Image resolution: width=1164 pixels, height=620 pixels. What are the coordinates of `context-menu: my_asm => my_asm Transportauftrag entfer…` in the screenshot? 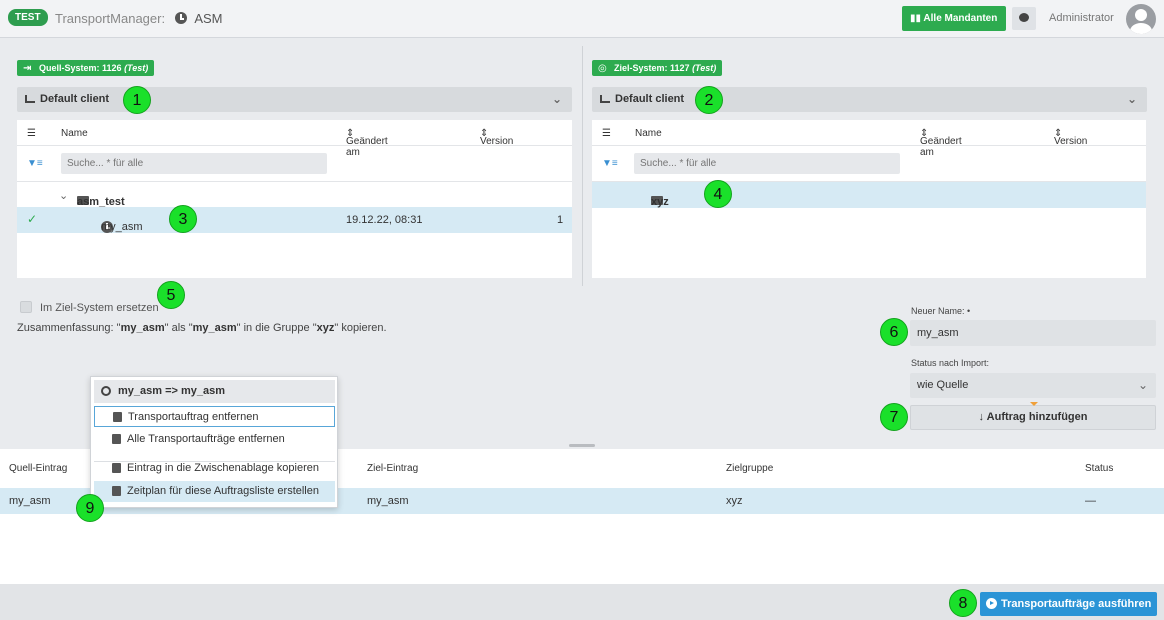 It's located at (214, 442).